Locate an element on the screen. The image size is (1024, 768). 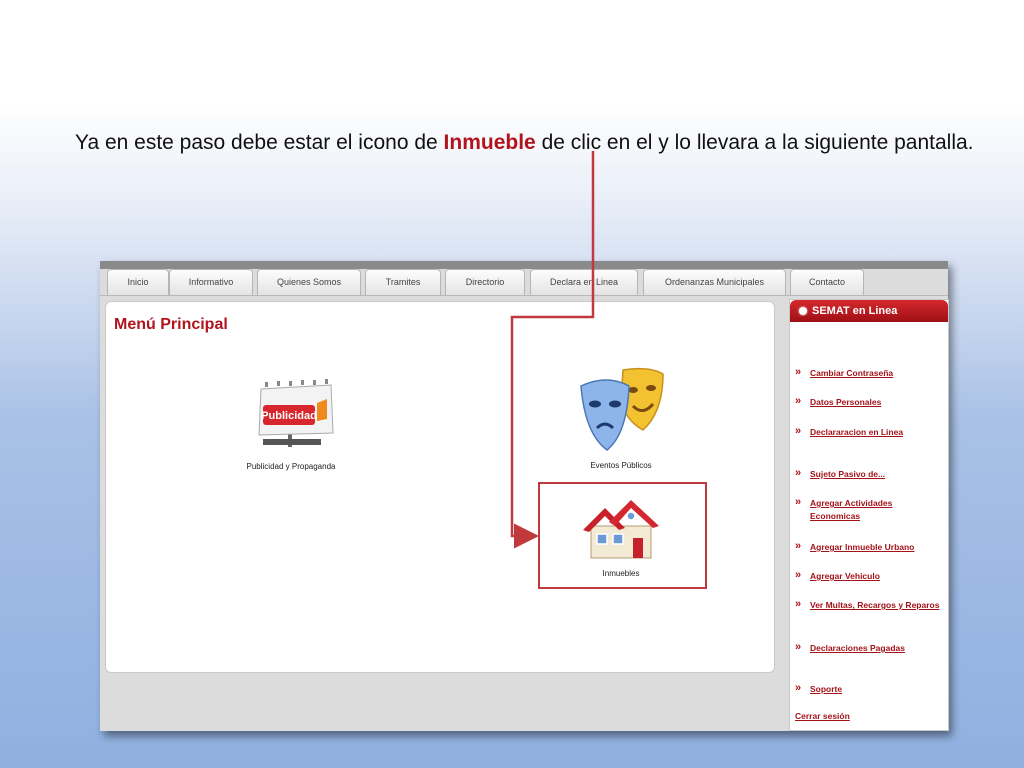
publicidad-item: Publicidad Publicidad y Propaganda is located at coordinates (291, 424).